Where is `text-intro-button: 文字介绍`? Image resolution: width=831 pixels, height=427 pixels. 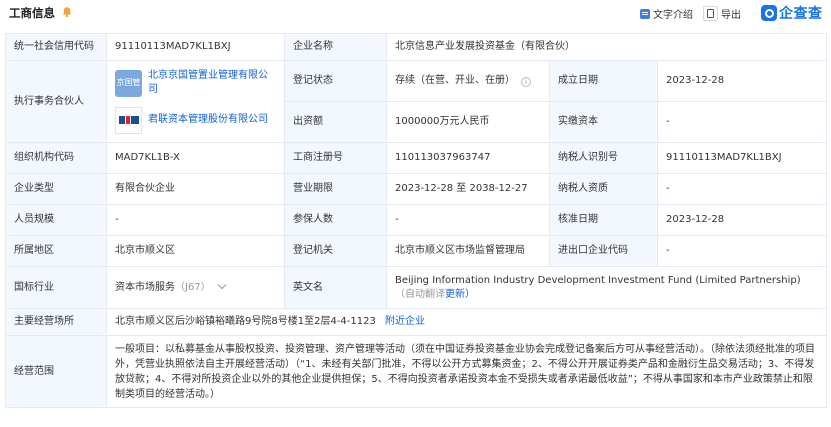 text-intro-button: 文字介绍 is located at coordinates (666, 13).